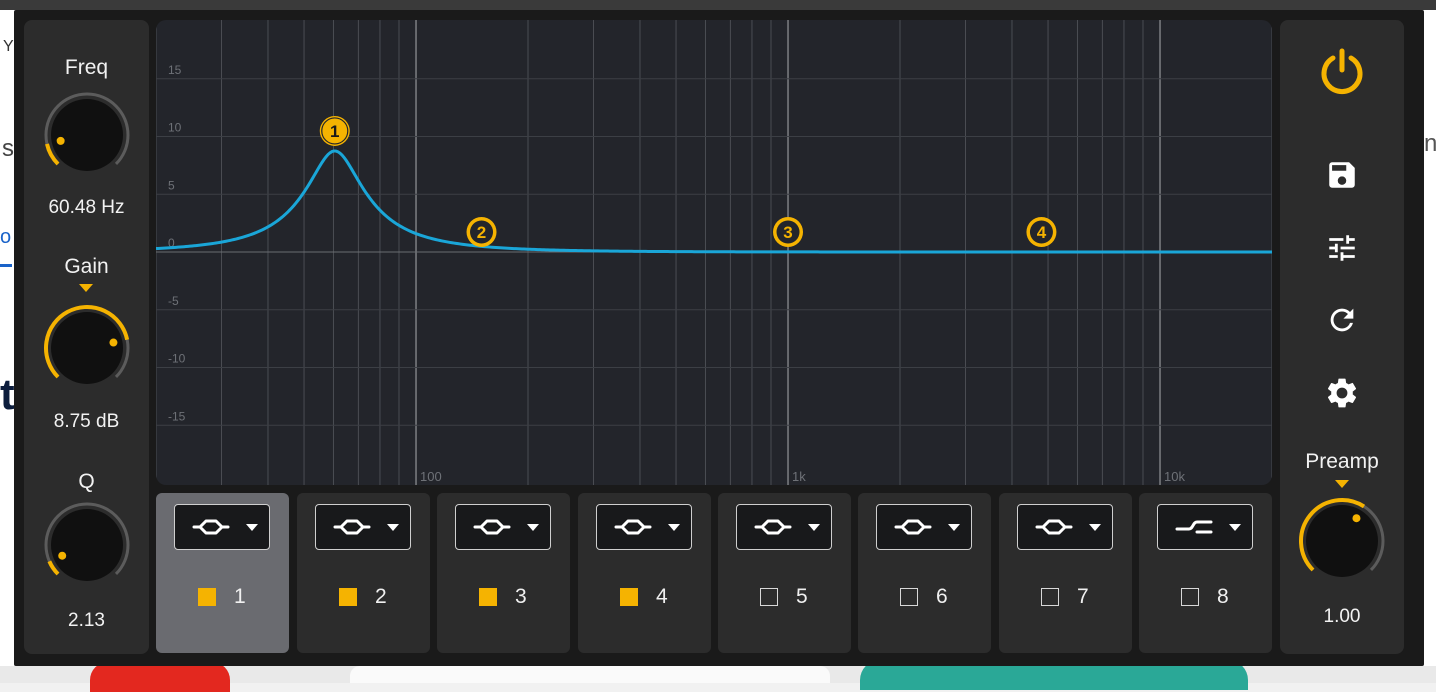 This screenshot has height=692, width=1436. I want to click on band-number-label: 4, so click(662, 596).